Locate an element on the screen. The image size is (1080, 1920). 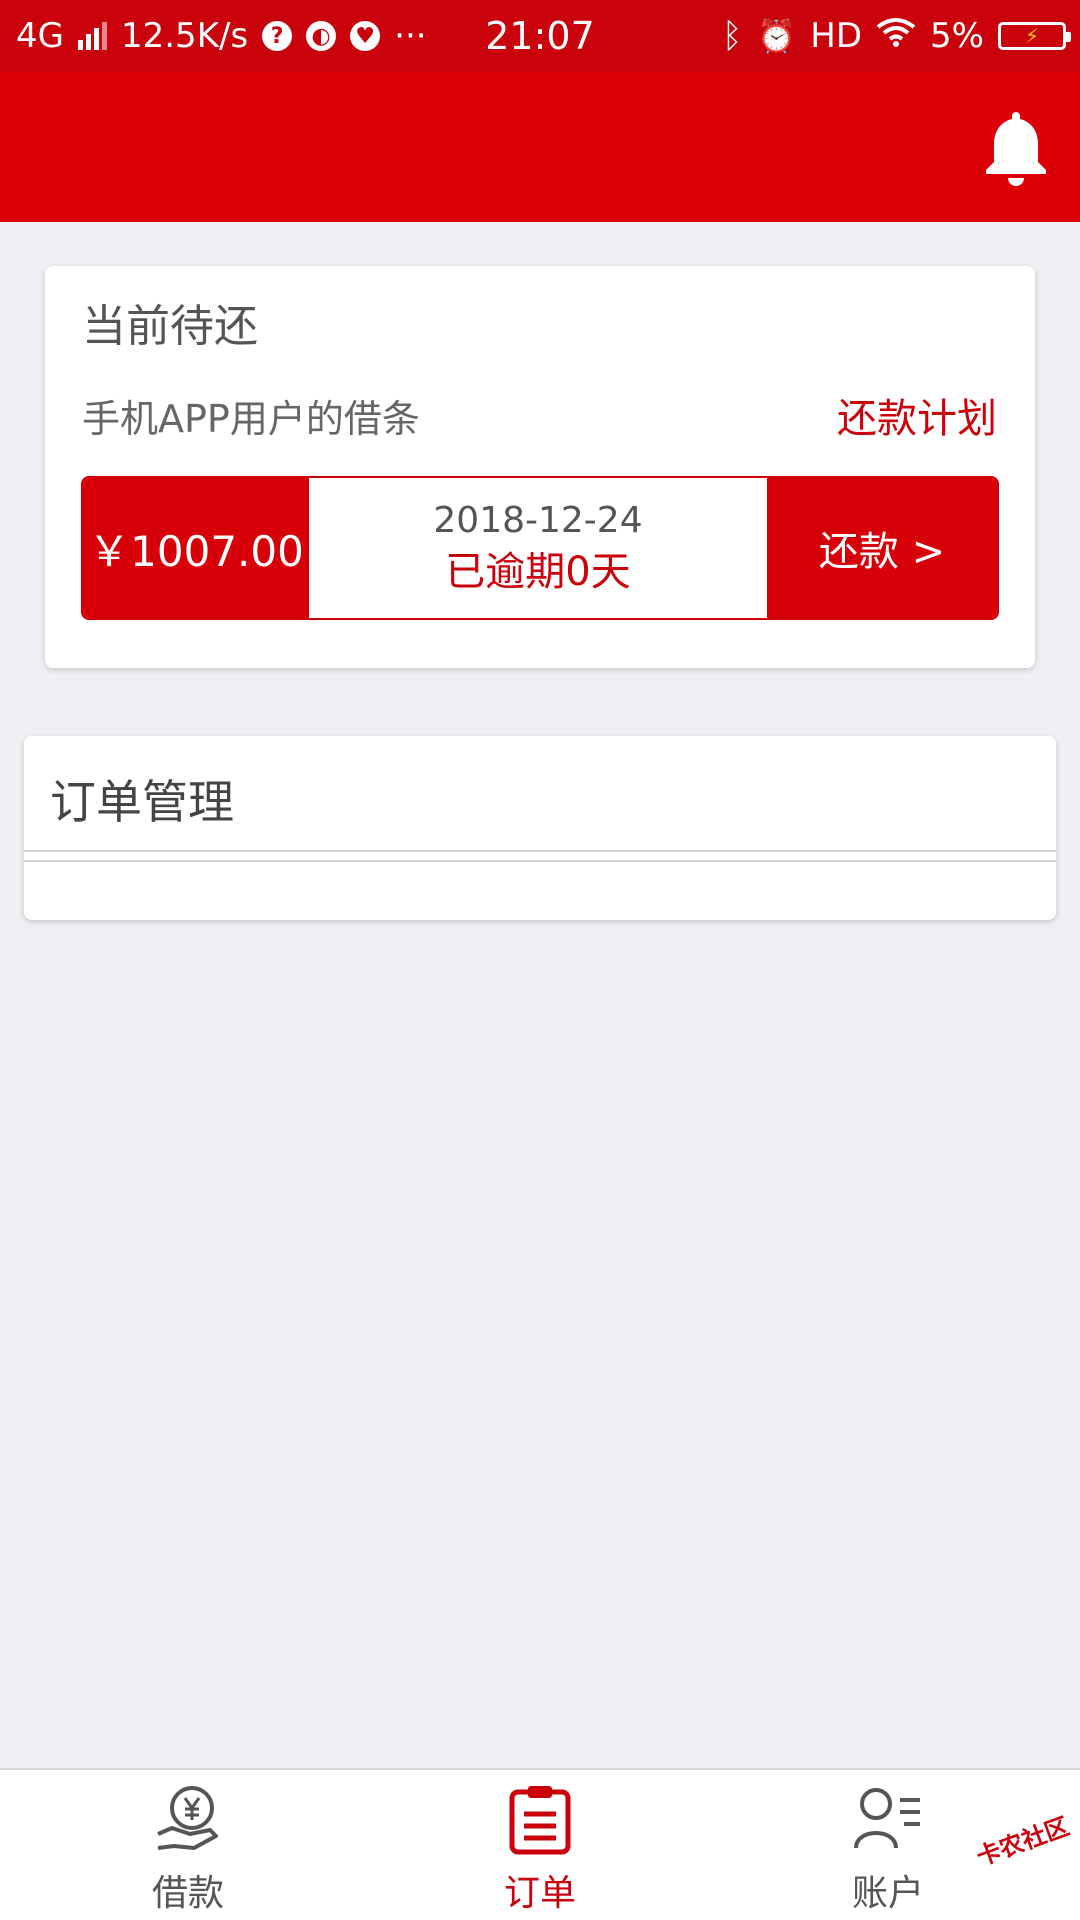
alarm-icon: ⏰ is located at coordinates (776, 36).